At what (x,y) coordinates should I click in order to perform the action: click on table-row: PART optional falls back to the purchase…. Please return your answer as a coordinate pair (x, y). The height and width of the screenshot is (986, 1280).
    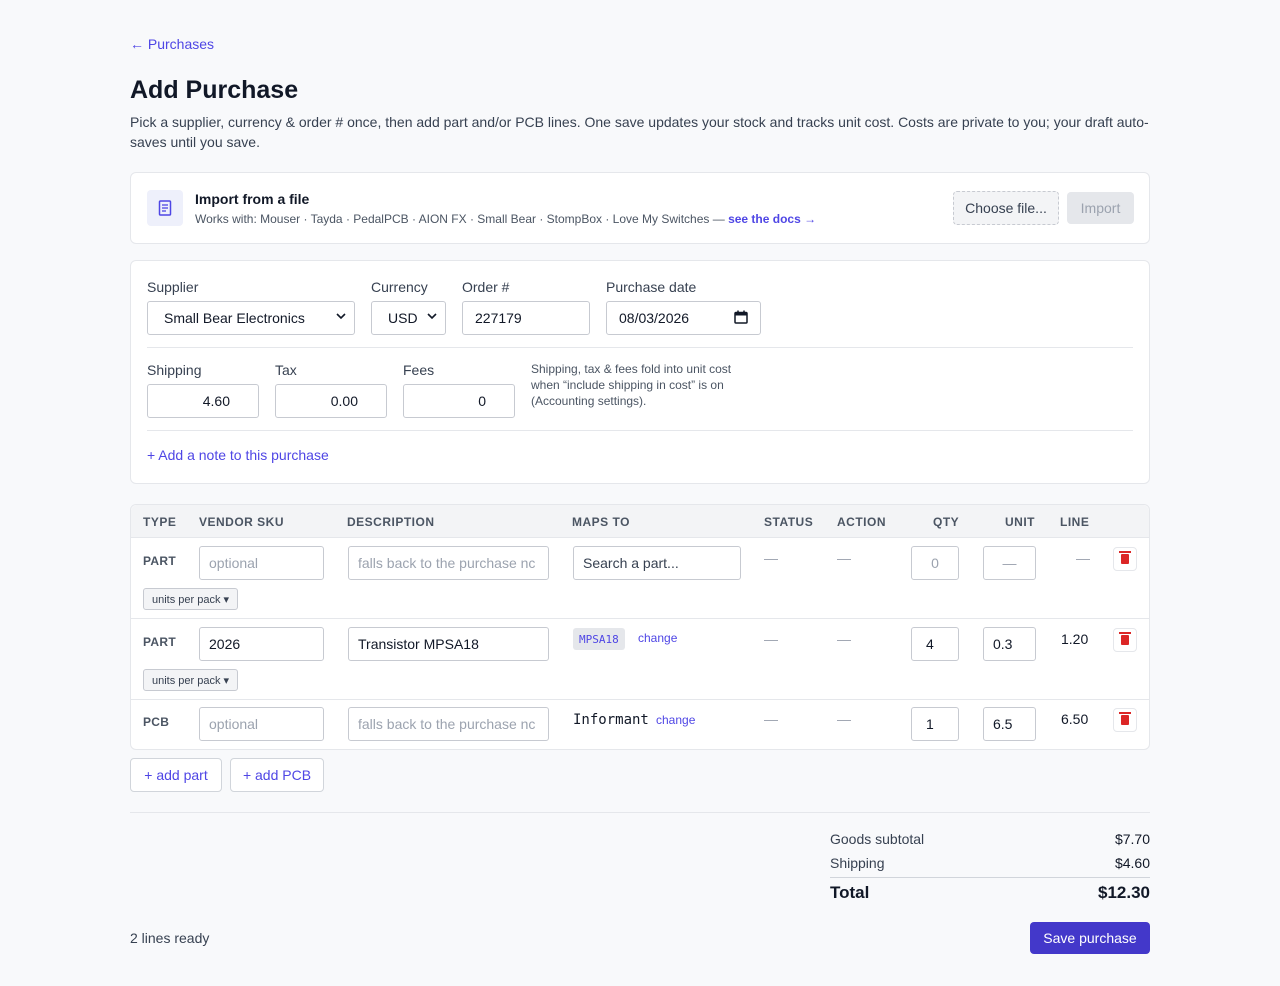
    Looking at the image, I should click on (640, 578).